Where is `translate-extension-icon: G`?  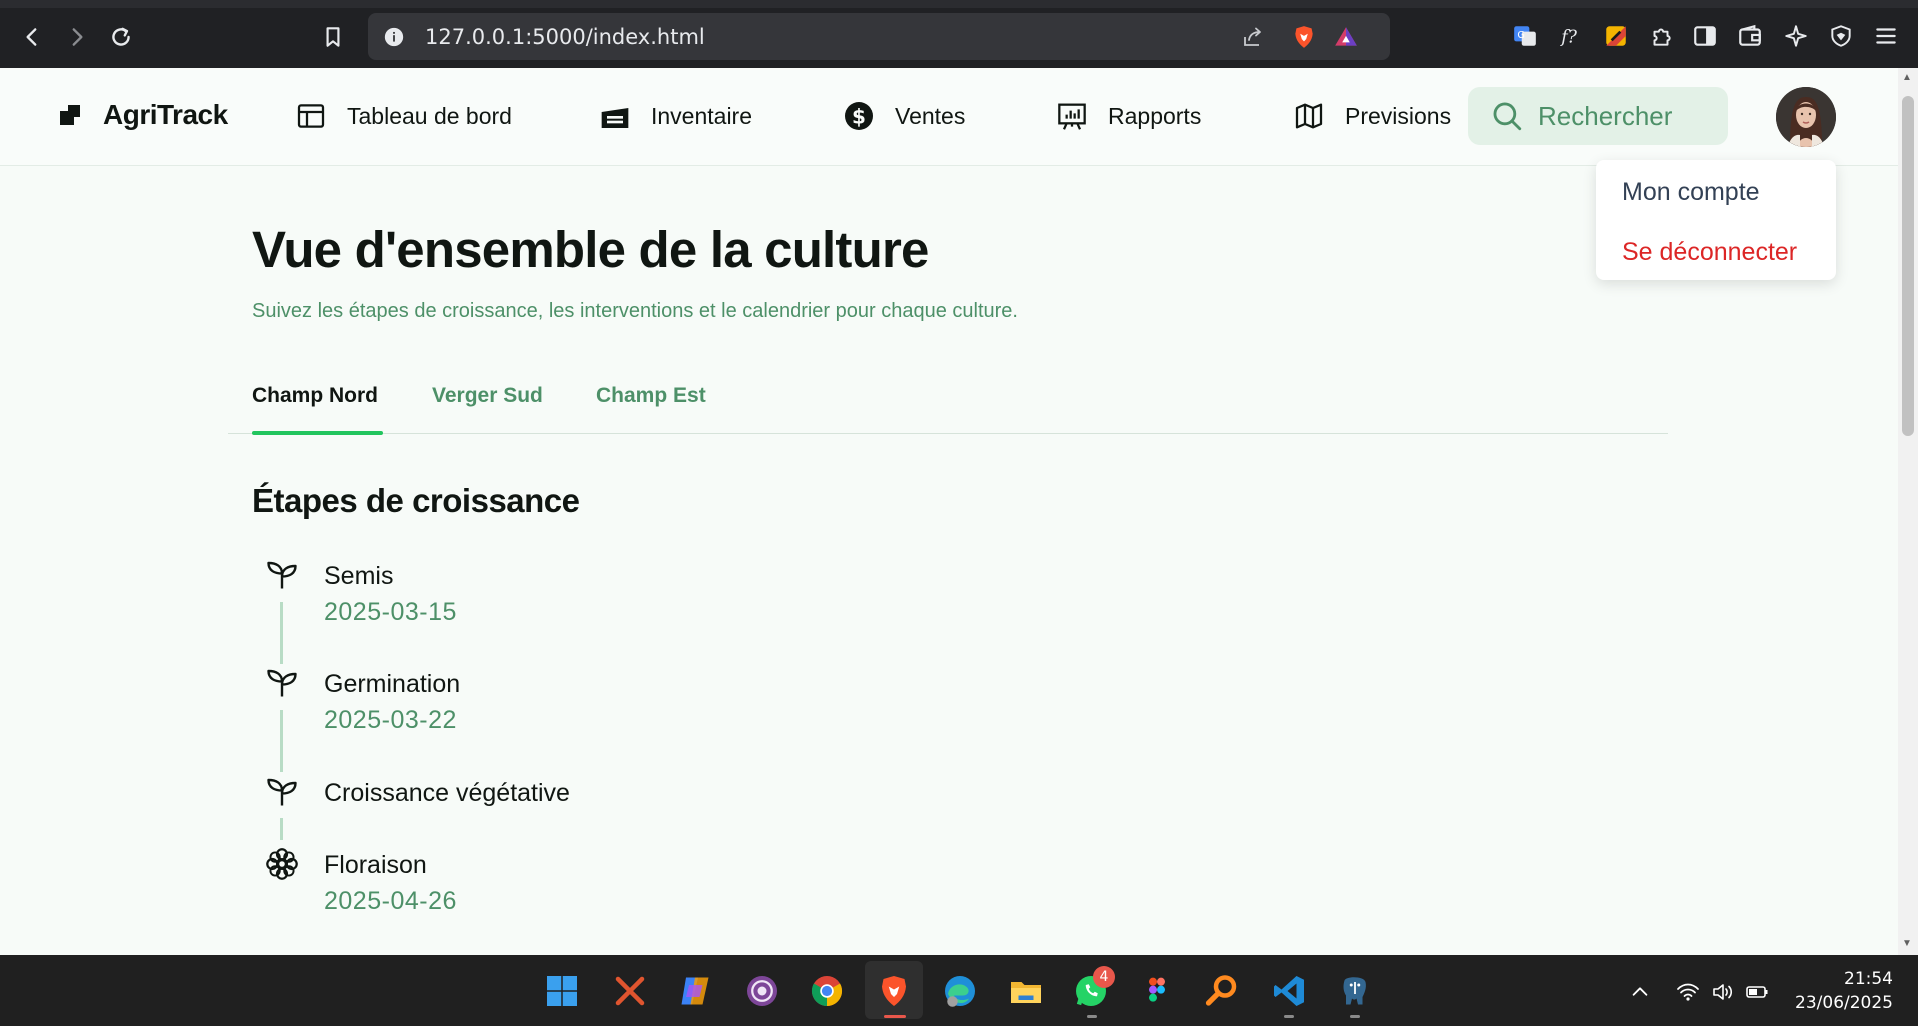 translate-extension-icon: G is located at coordinates (1525, 36).